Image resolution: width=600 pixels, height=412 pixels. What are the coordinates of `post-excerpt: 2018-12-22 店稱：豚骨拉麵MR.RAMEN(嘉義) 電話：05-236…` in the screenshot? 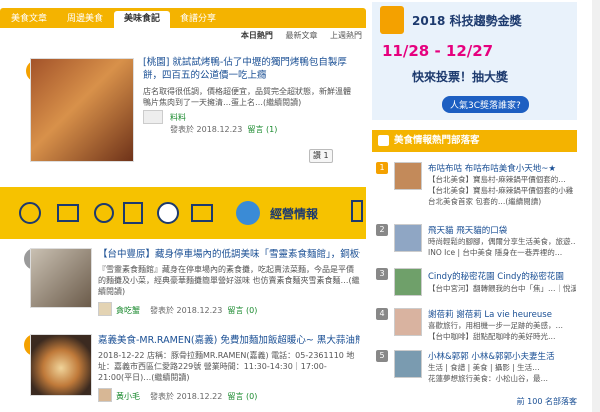 It's located at (226, 366).